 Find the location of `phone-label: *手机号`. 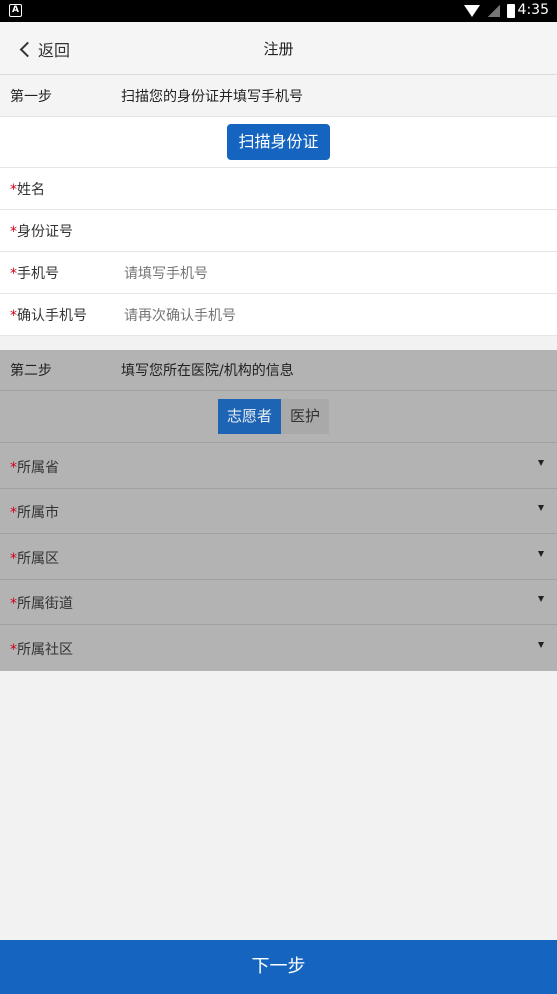

phone-label: *手机号 is located at coordinates (34, 274).